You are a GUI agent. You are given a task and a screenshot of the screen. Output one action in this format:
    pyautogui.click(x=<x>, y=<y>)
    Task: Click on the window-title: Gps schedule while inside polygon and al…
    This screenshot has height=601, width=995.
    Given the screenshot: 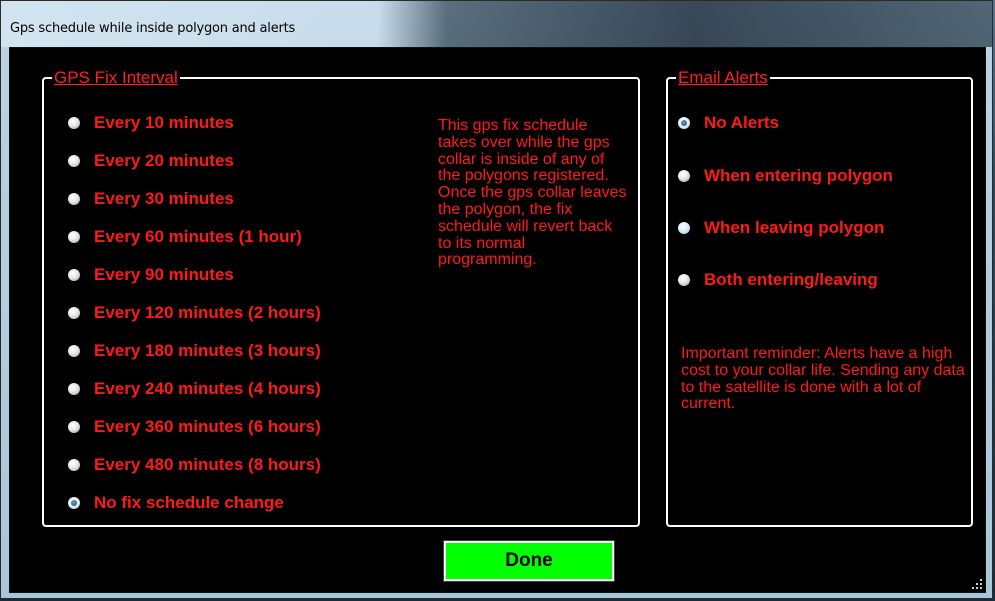 What is the action you would take?
    pyautogui.click(x=153, y=28)
    